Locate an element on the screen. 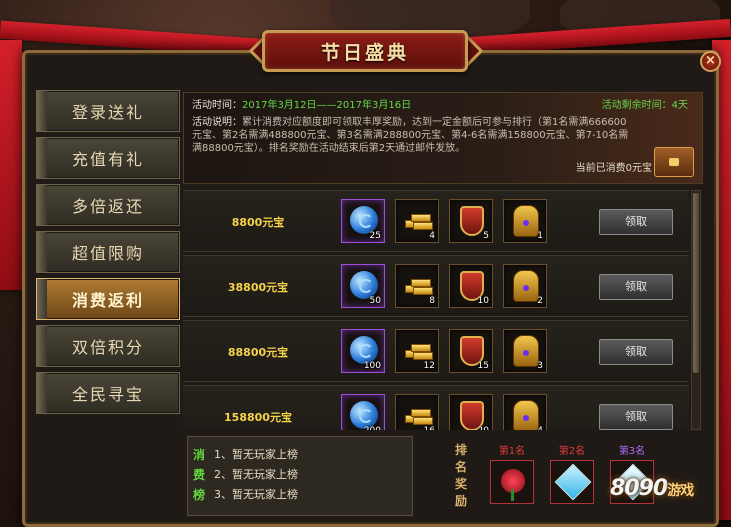  sidebar-item-consumption-rebate: 消费返利 is located at coordinates (108, 299).